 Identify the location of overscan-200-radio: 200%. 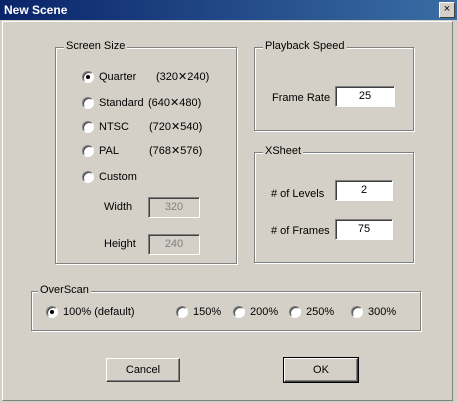
(255, 312).